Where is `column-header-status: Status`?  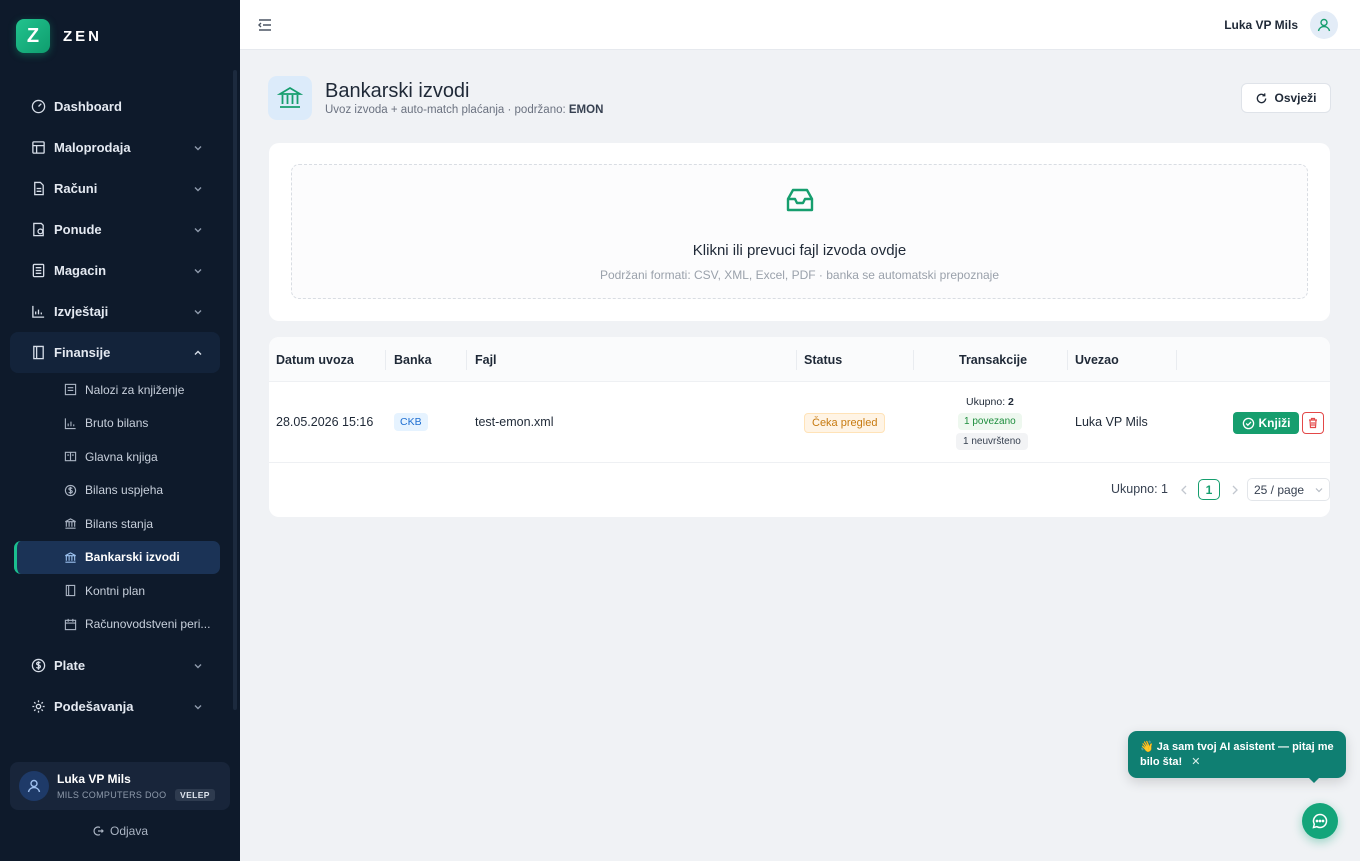 column-header-status: Status is located at coordinates (823, 360).